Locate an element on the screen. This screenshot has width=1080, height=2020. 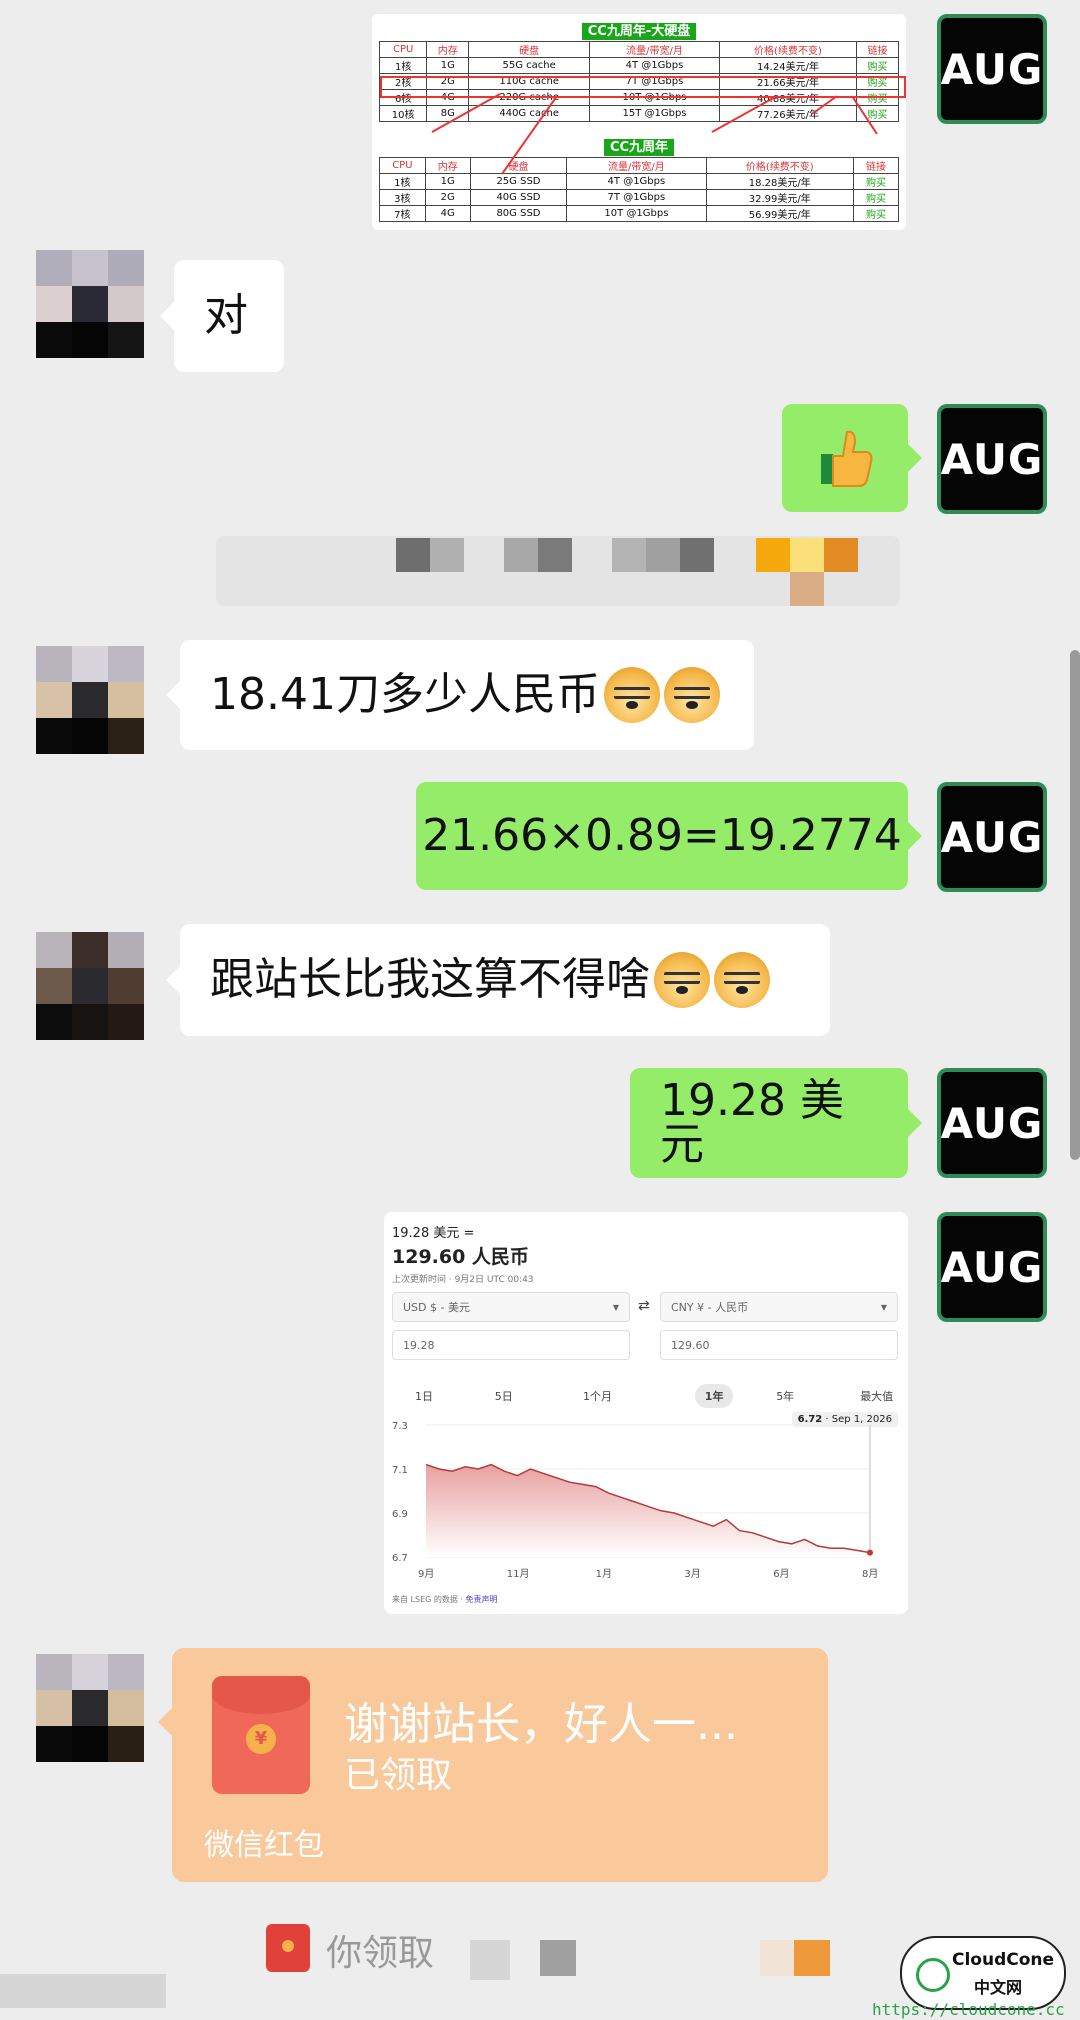
watermark-logo: CloudCone 中文网 is located at coordinates (983, 1973).